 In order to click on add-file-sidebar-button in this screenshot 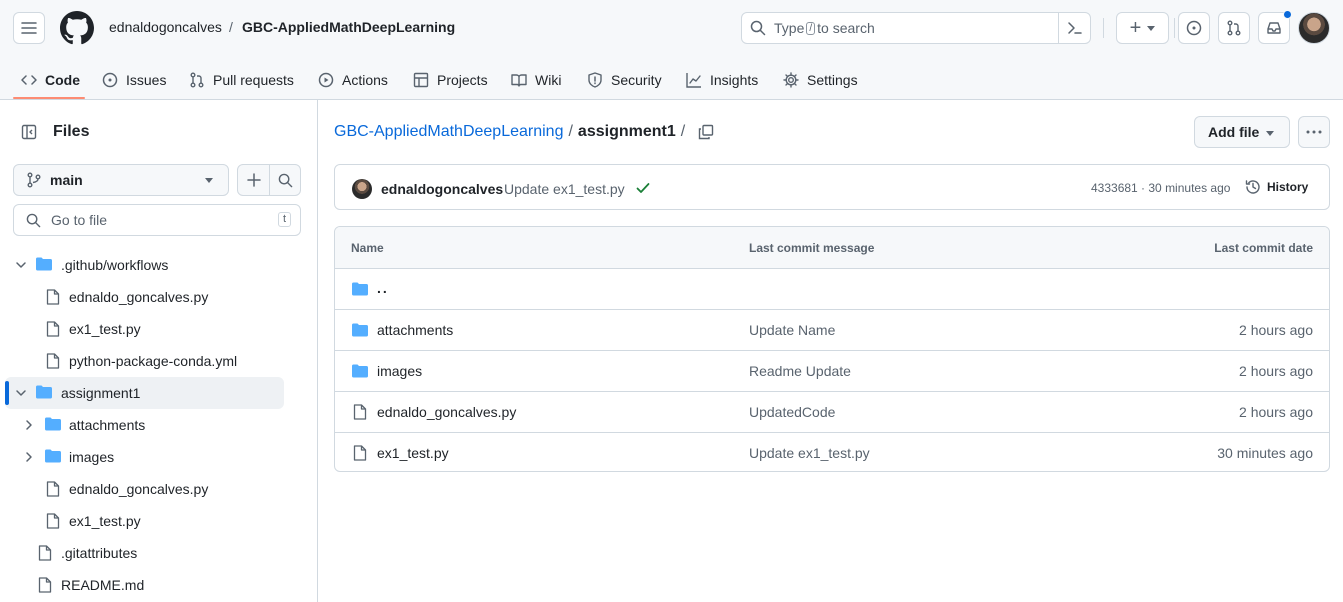, I will do `click(254, 180)`.